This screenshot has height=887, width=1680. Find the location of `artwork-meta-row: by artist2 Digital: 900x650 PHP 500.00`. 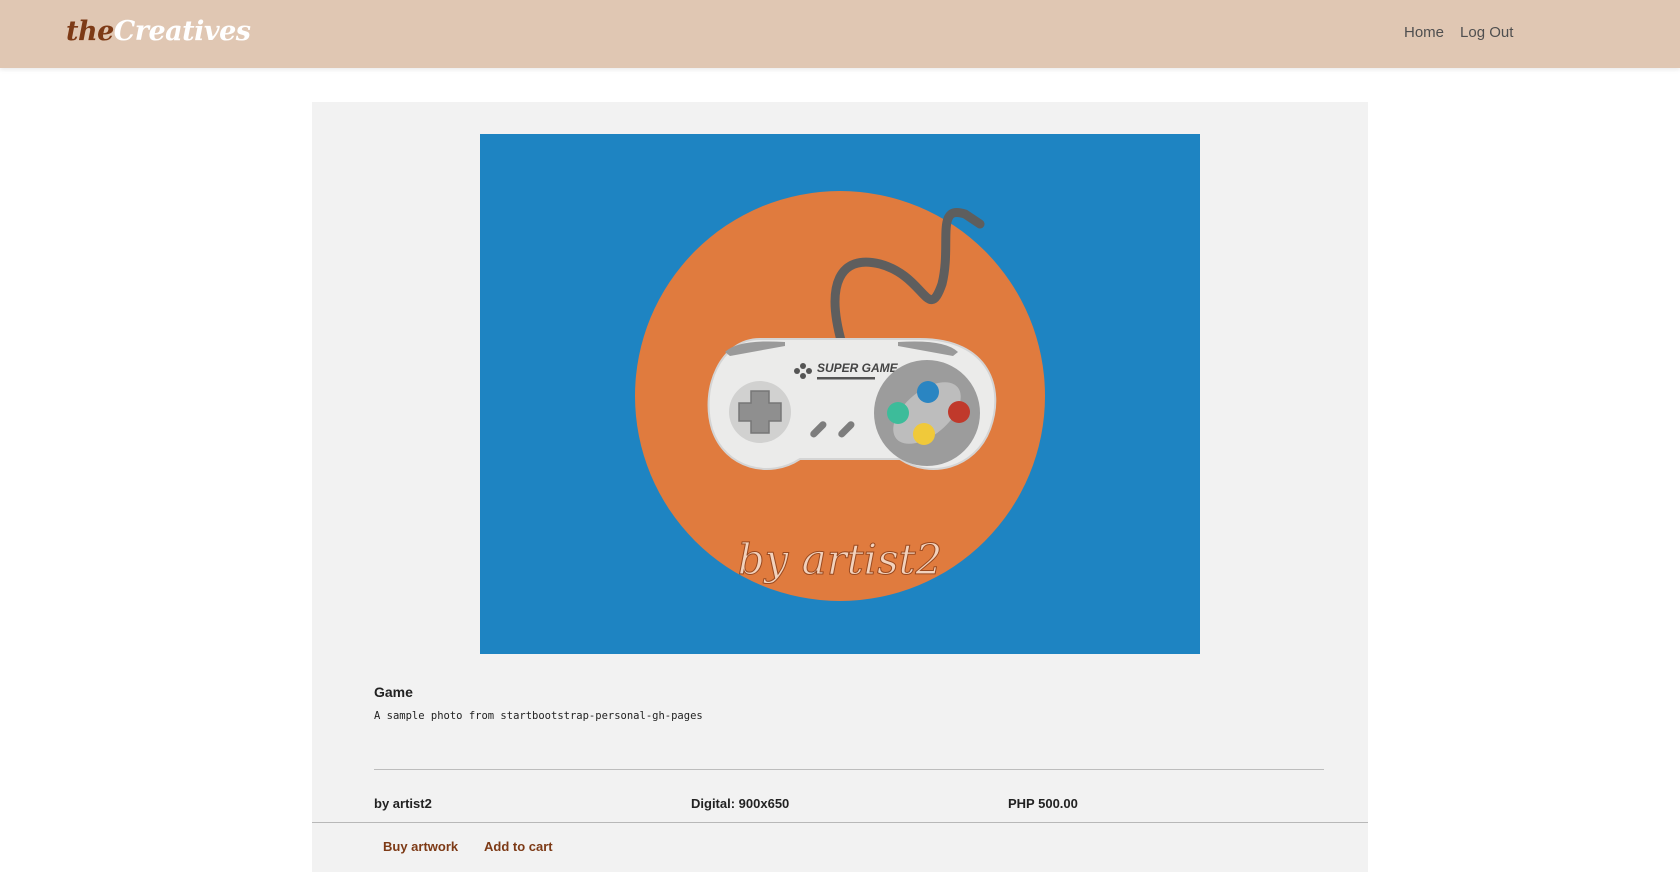

artwork-meta-row: by artist2 Digital: 900x650 PHP 500.00 is located at coordinates (849, 804).